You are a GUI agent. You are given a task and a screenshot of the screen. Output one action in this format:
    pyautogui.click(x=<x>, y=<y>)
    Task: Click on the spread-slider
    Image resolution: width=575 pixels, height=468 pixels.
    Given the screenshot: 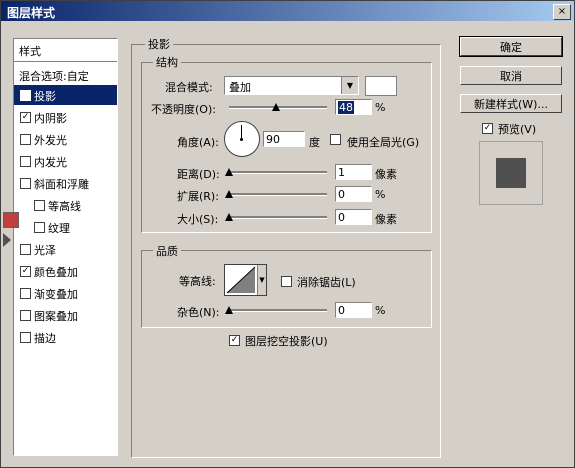 What is the action you would take?
    pyautogui.click(x=276, y=194)
    